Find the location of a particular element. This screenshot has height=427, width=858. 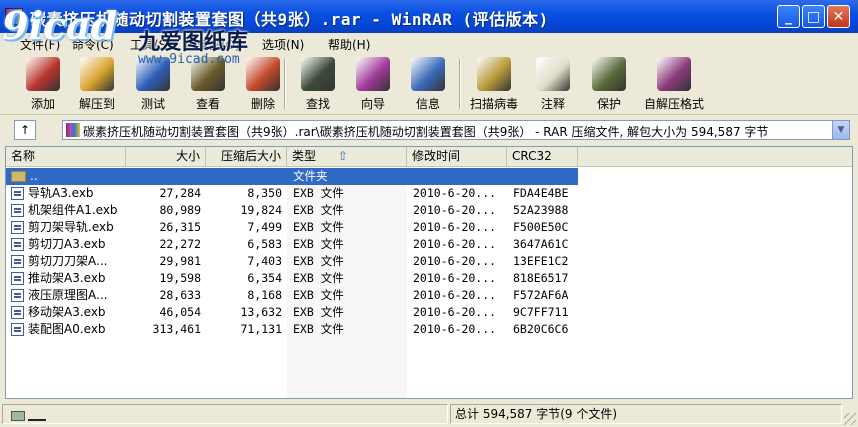

col-header-modified: 修改时间 is located at coordinates (457, 157).